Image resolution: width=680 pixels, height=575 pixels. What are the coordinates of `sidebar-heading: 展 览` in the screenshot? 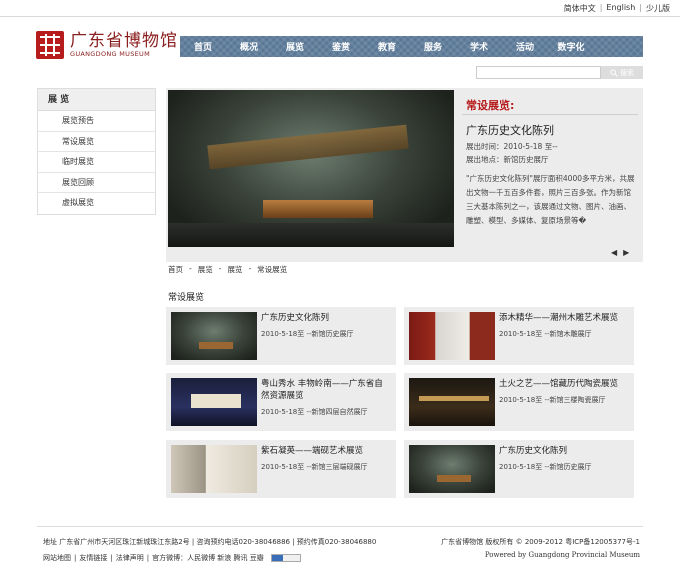 It's located at (96, 100).